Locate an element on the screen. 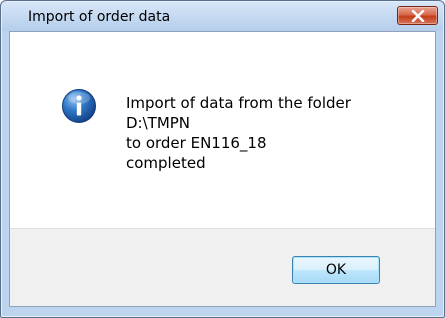 This screenshot has height=318, width=445. info-icon is located at coordinates (79, 106).